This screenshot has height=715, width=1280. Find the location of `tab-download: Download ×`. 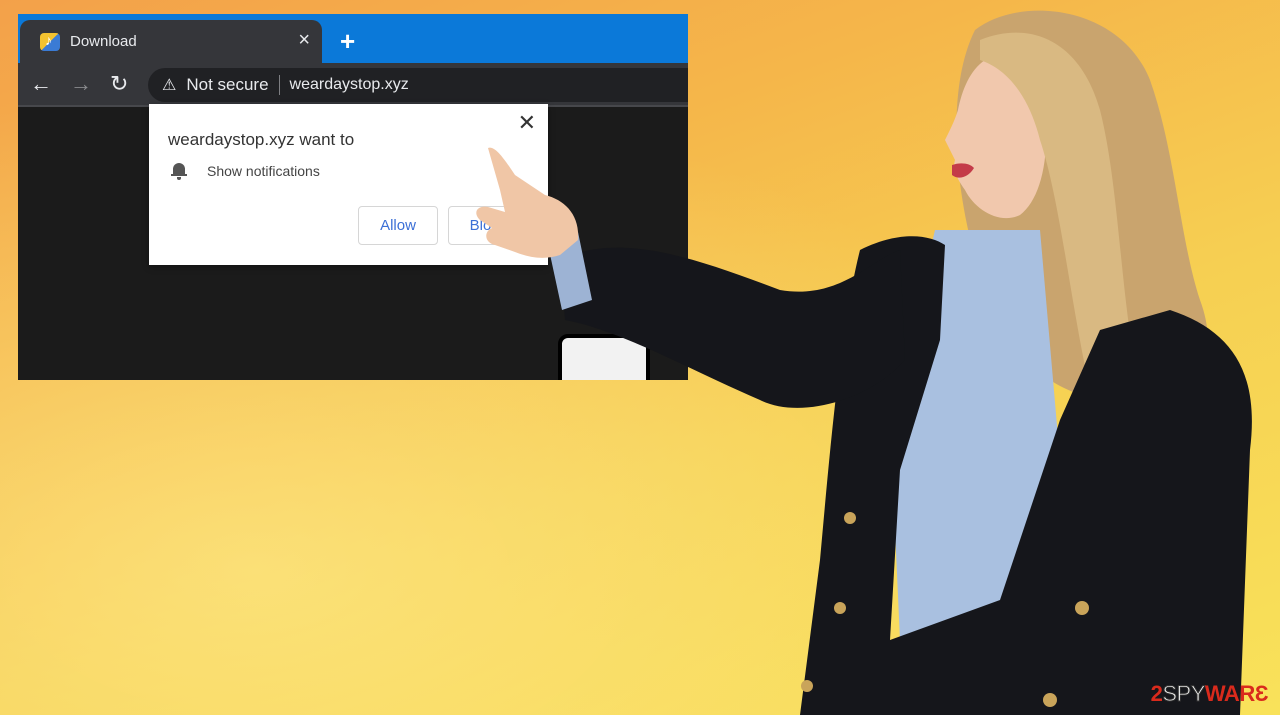

tab-download: Download × is located at coordinates (171, 41).